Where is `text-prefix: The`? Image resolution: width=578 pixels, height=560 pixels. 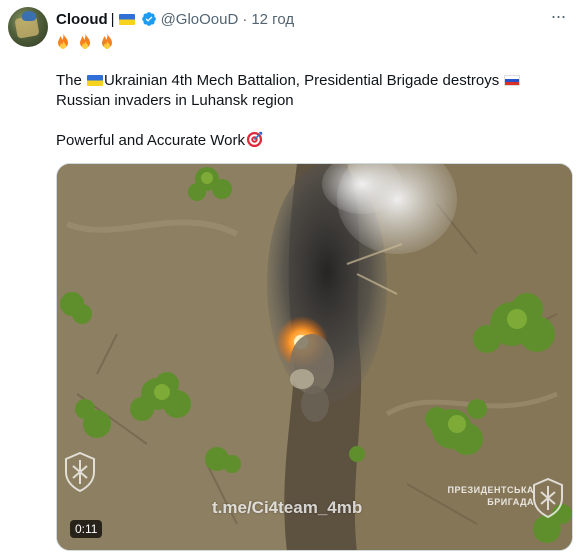 text-prefix: The is located at coordinates (71, 80).